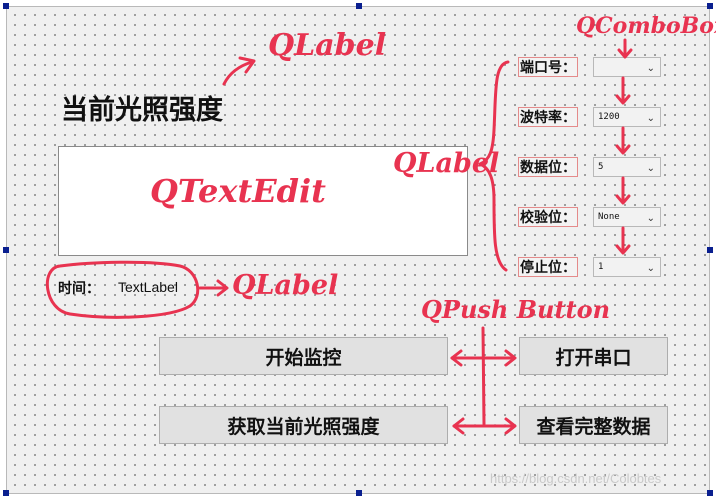 The image size is (716, 499). I want to click on annotation-qlabel-time: QLabel, so click(285, 285).